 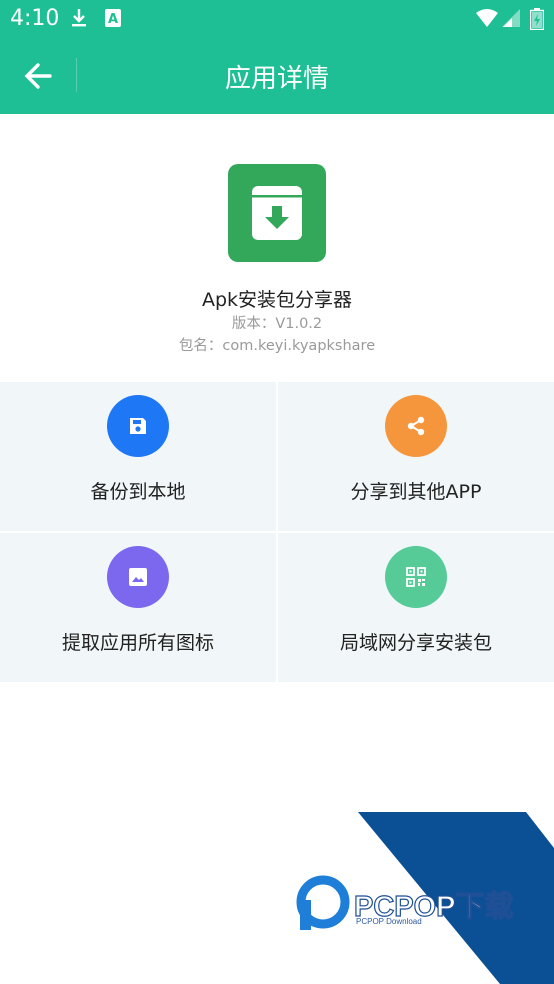 I want to click on lan-share-label: 局域网分享安装包, so click(x=415, y=643).